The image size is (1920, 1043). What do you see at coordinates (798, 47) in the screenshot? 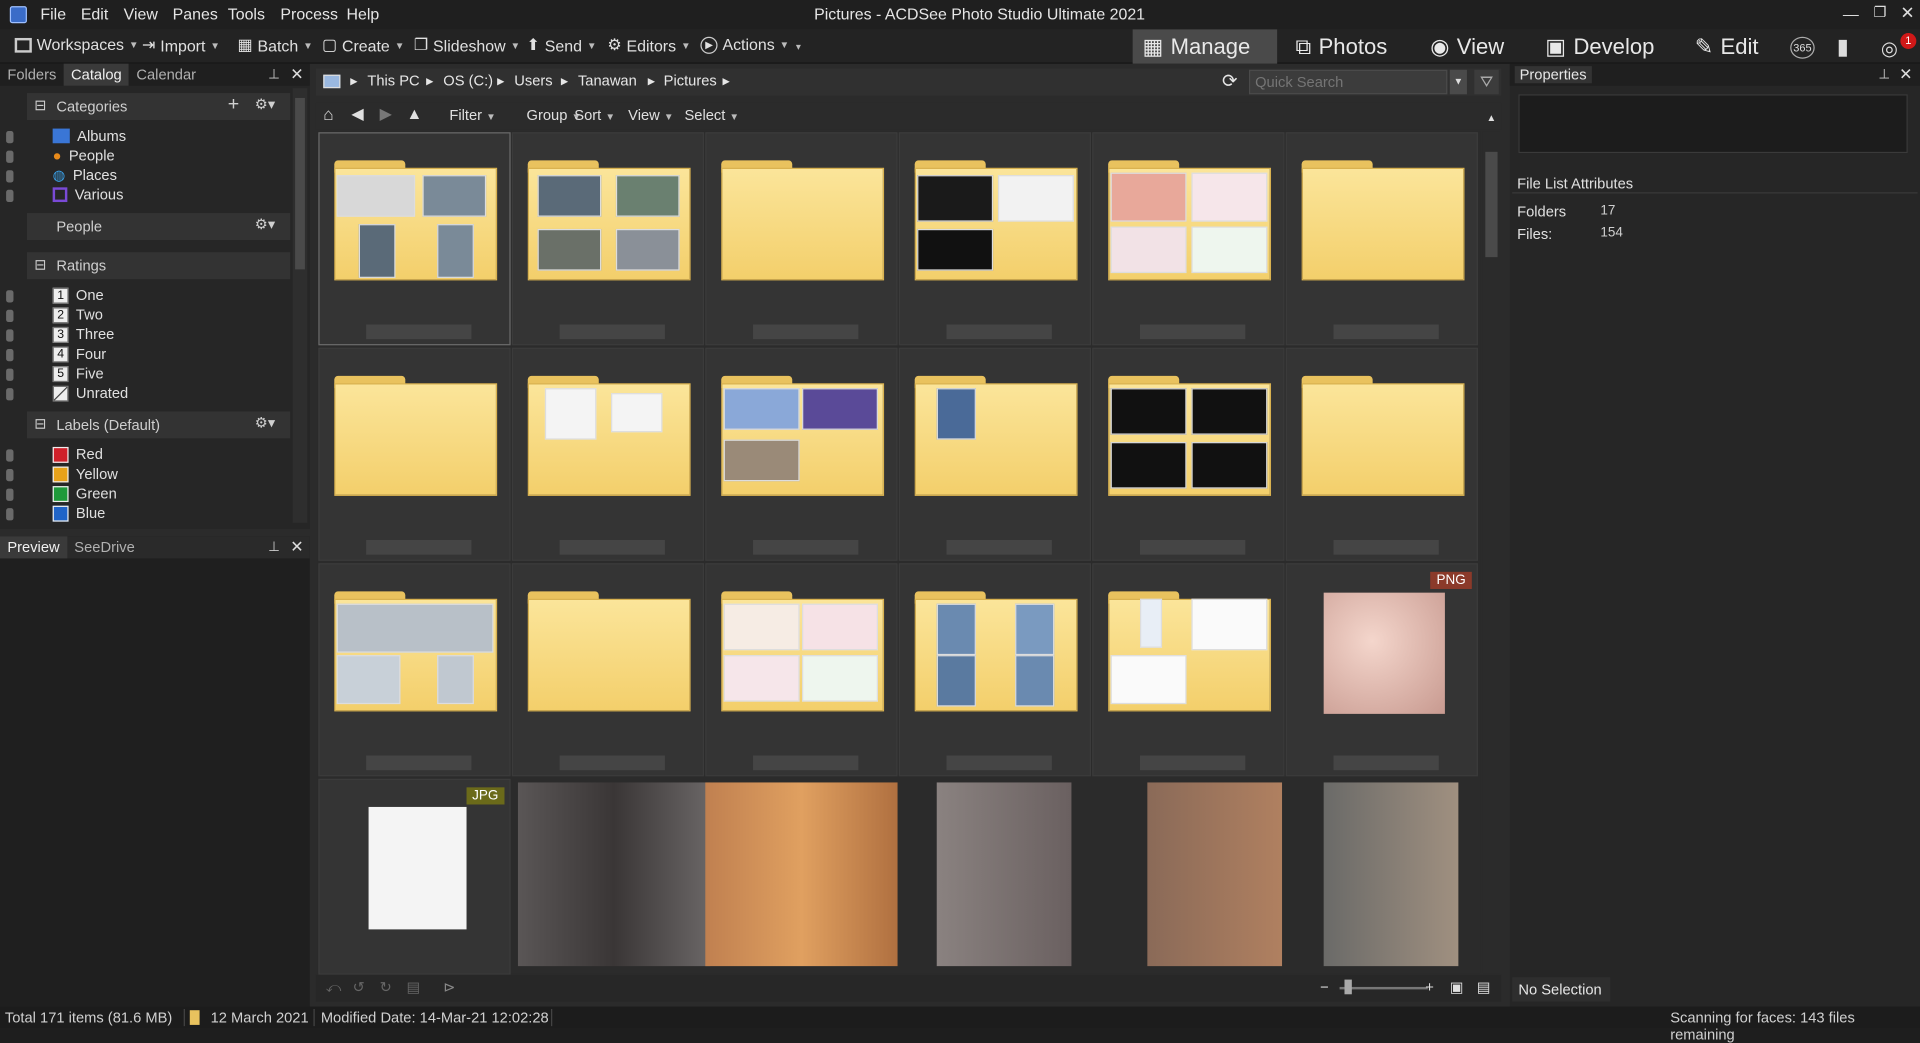
I see `toolbar-overflow-icon: ▾` at bounding box center [798, 47].